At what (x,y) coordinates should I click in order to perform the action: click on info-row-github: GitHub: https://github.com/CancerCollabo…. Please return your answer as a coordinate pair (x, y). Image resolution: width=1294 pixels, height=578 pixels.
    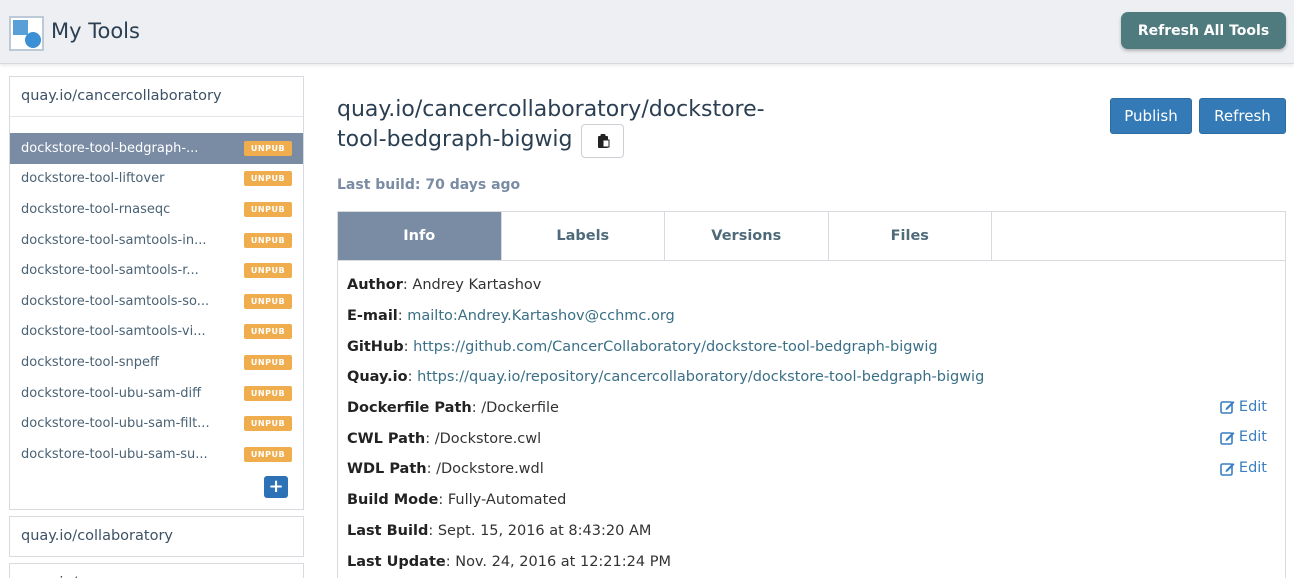
    Looking at the image, I should click on (642, 346).